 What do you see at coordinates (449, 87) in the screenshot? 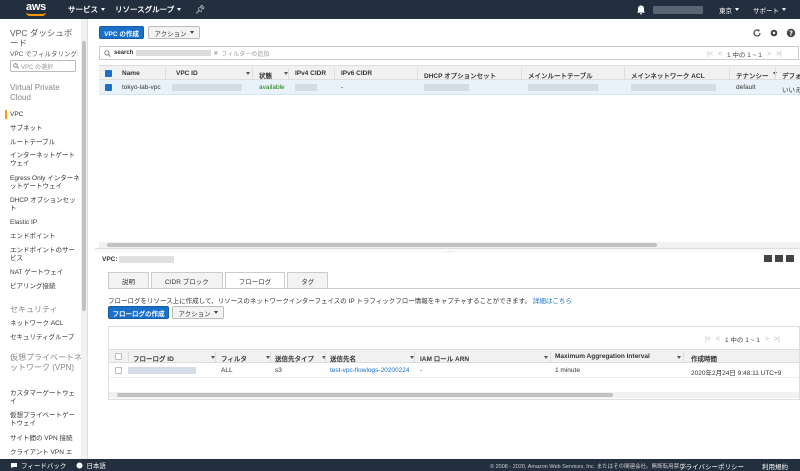
I see `table-row: tokyo-lab-vpc available - default いいえ` at bounding box center [449, 87].